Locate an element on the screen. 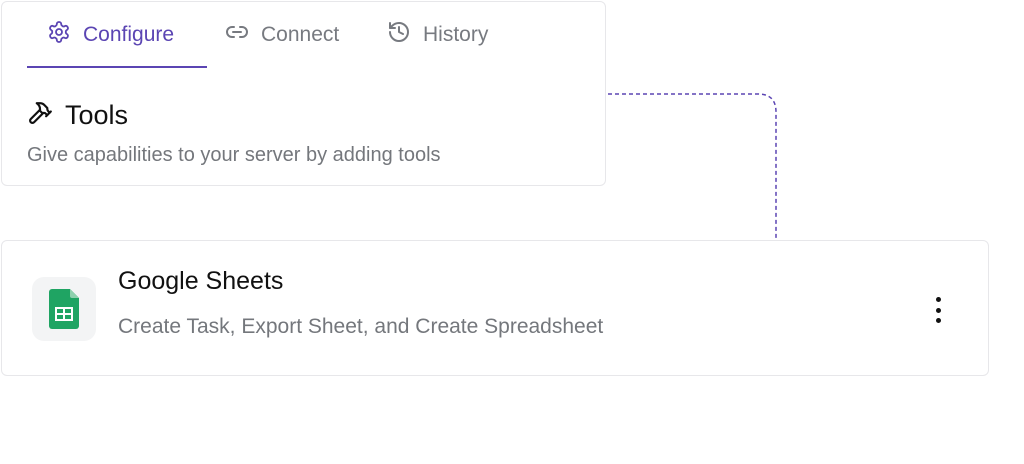 The height and width of the screenshot is (464, 1024). tab-connect: Connect is located at coordinates (288, 35).